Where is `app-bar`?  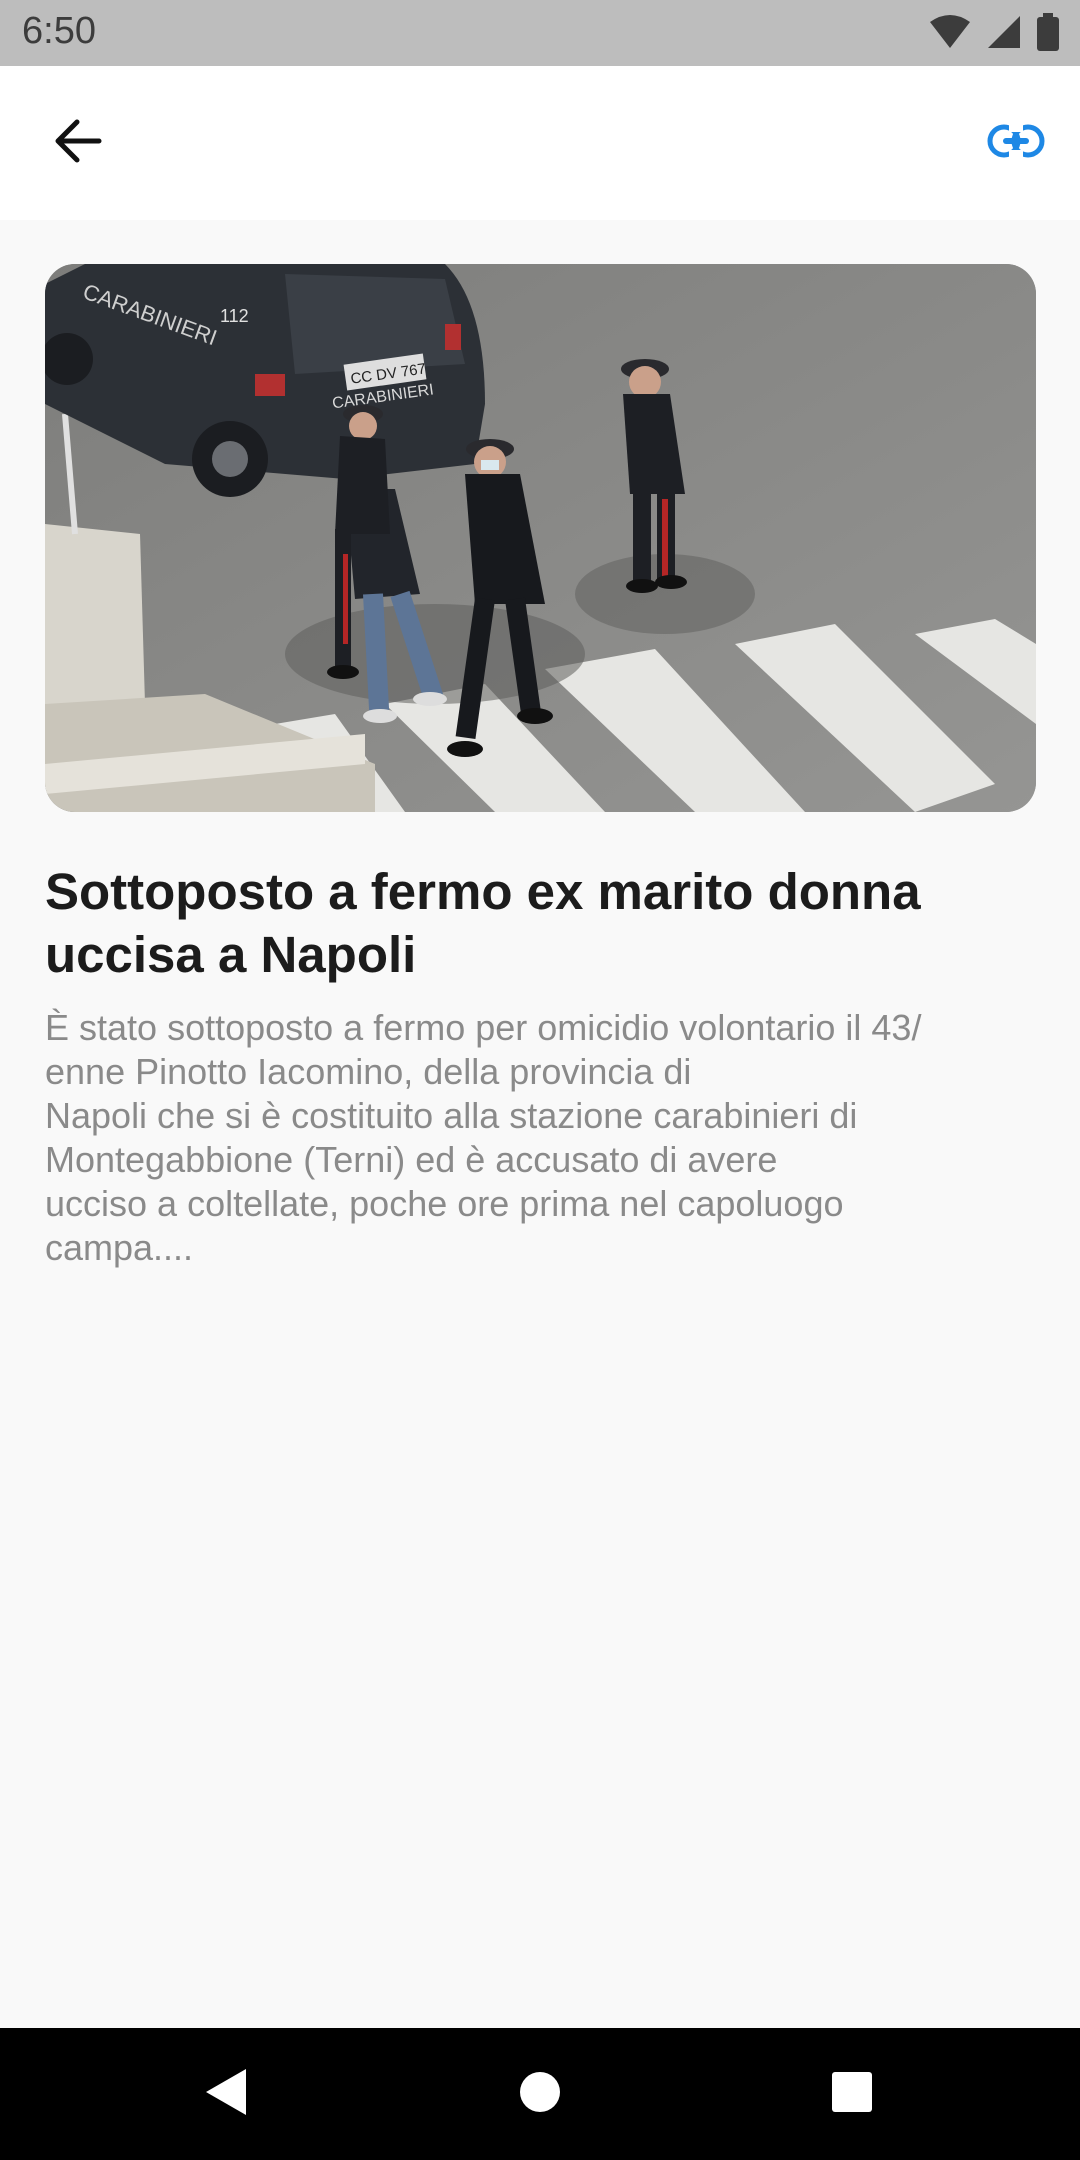 app-bar is located at coordinates (540, 143).